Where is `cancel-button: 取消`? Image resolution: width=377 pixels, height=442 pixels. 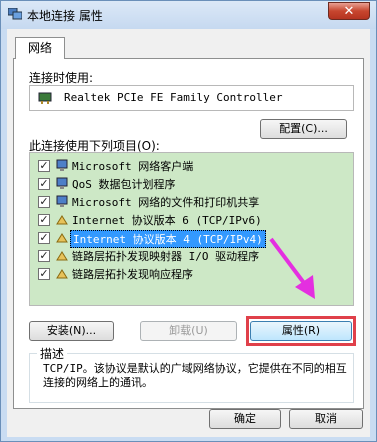 cancel-button: 取消 is located at coordinates (326, 419).